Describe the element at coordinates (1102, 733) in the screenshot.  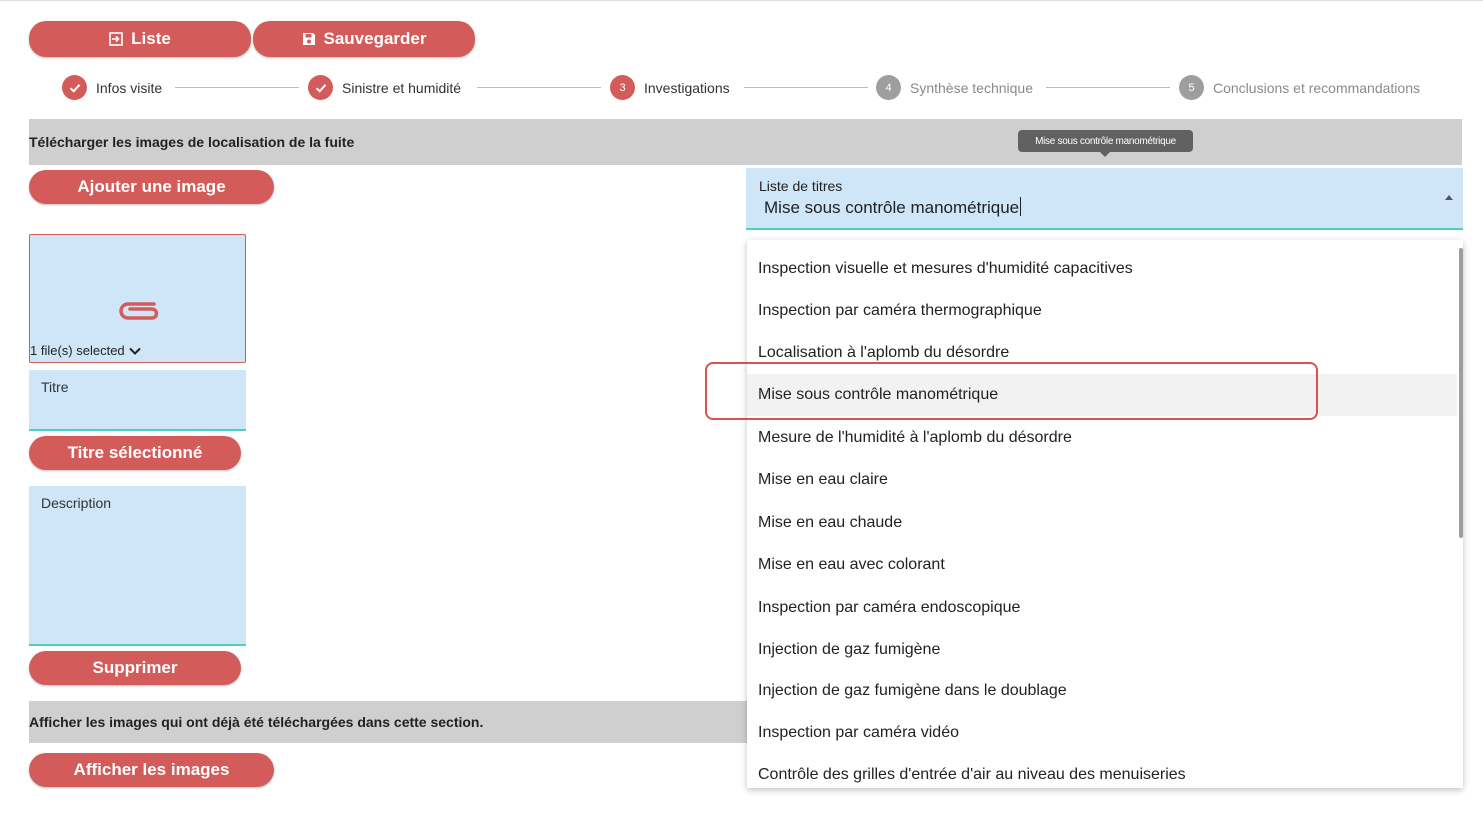
I see `dropdown-option: Inspection par caméra vidéo` at that location.